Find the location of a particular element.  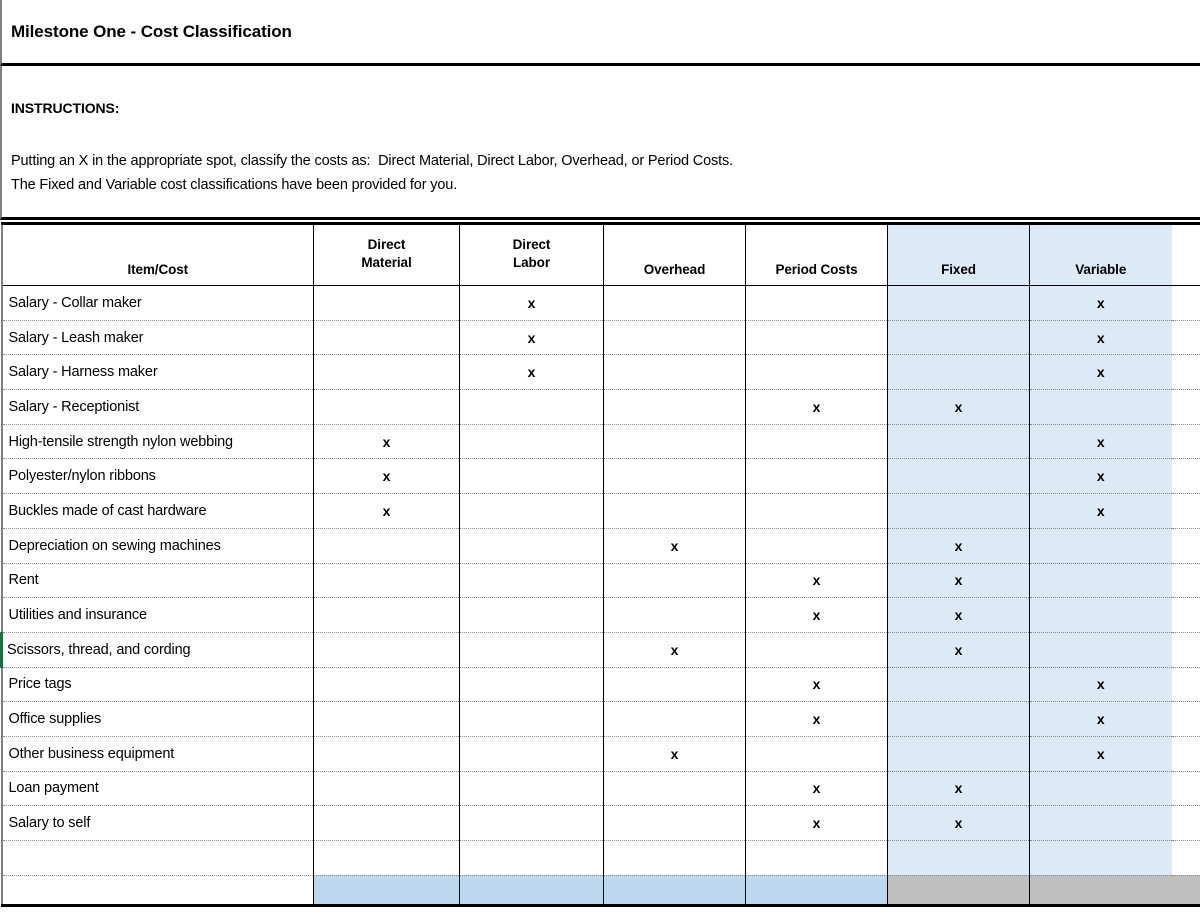

row-item-label: Utilities and insurance is located at coordinates (157, 615).